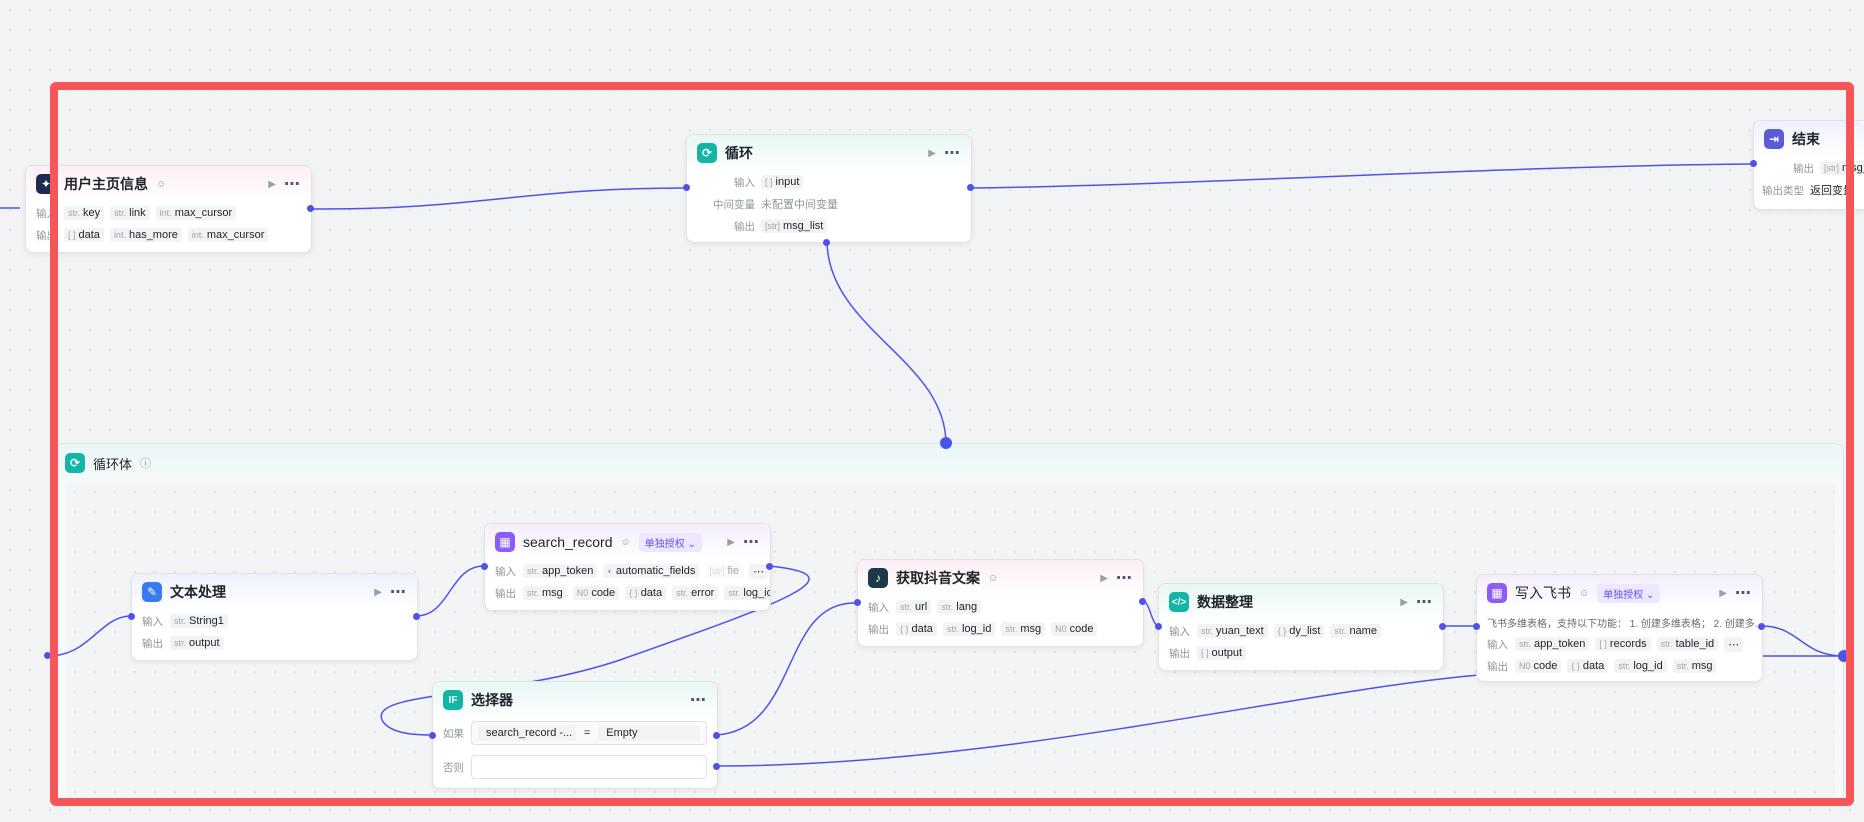  I want to click on param-name: data, so click(922, 629).